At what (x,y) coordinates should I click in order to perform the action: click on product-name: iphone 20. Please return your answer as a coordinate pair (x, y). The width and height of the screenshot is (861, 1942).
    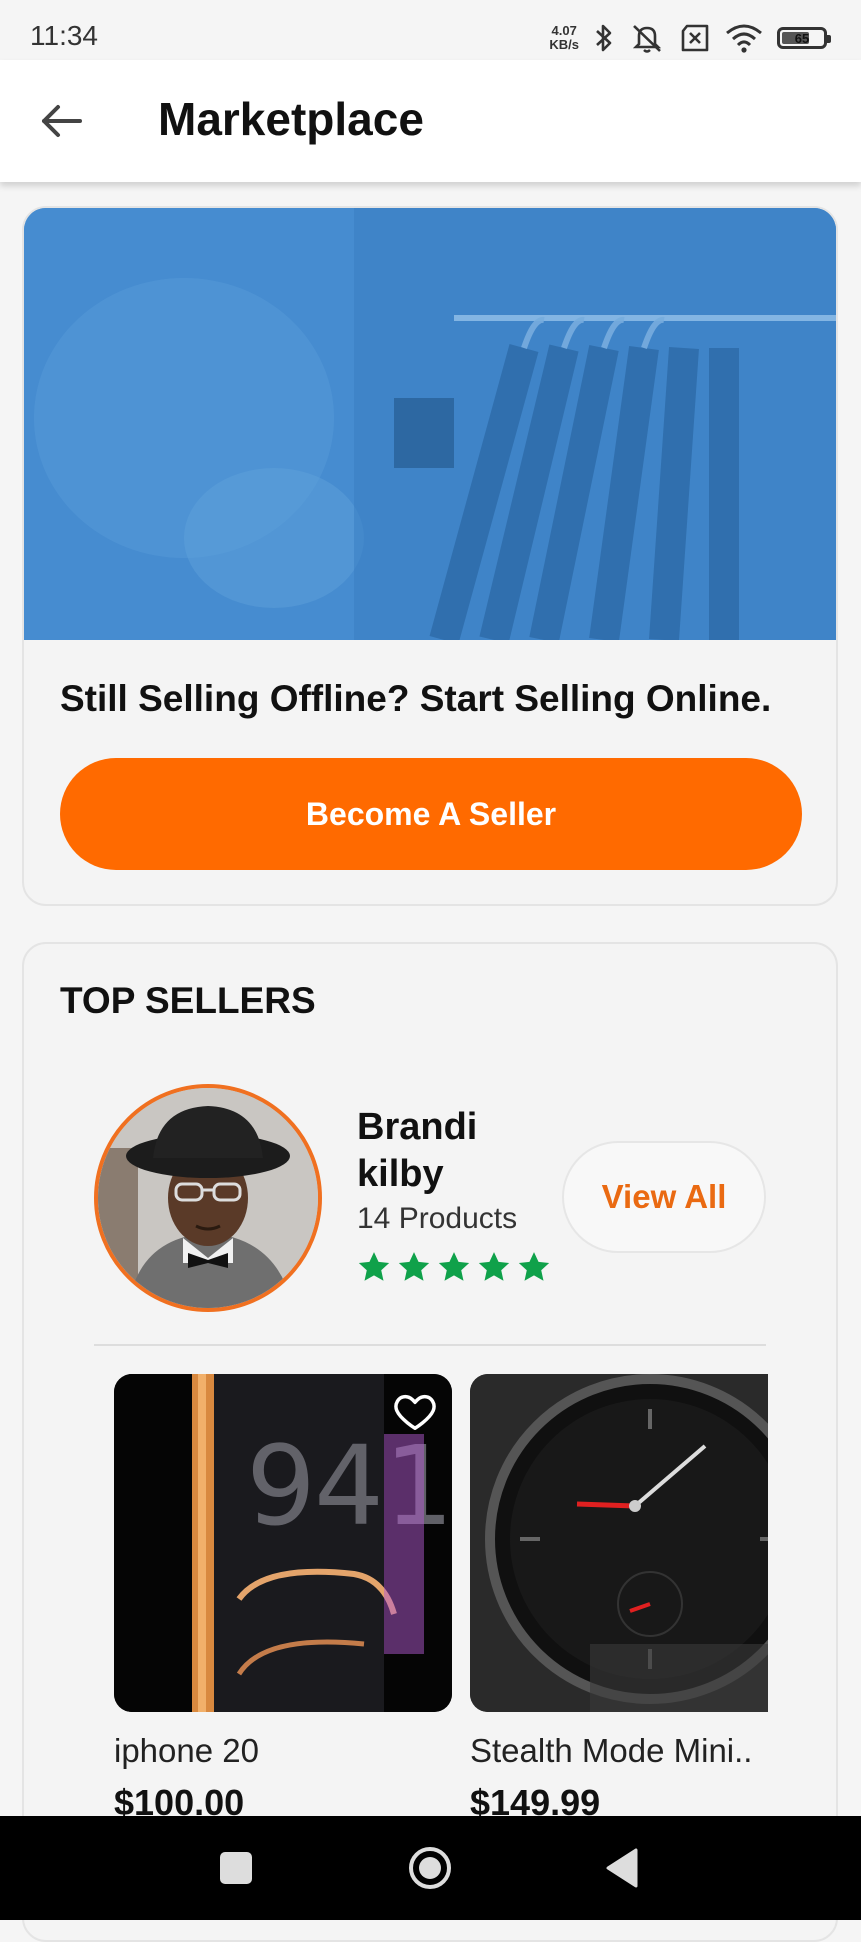
    Looking at the image, I should click on (186, 1750).